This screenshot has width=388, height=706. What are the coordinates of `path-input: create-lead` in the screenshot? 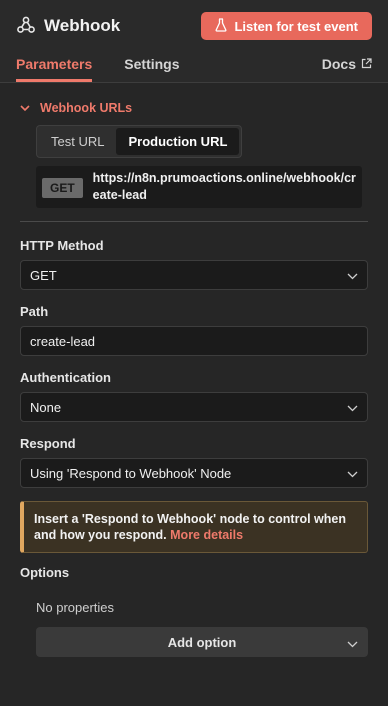 It's located at (194, 341).